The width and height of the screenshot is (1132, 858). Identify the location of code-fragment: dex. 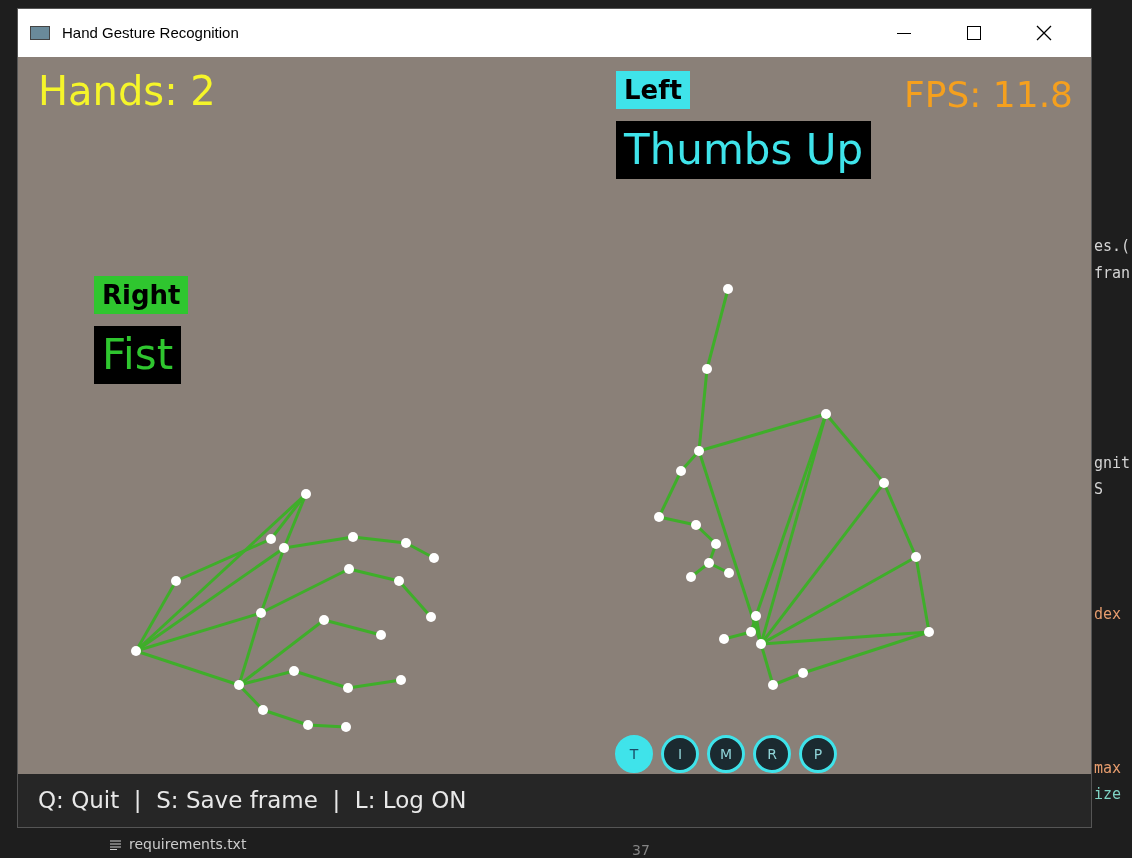
(1108, 614).